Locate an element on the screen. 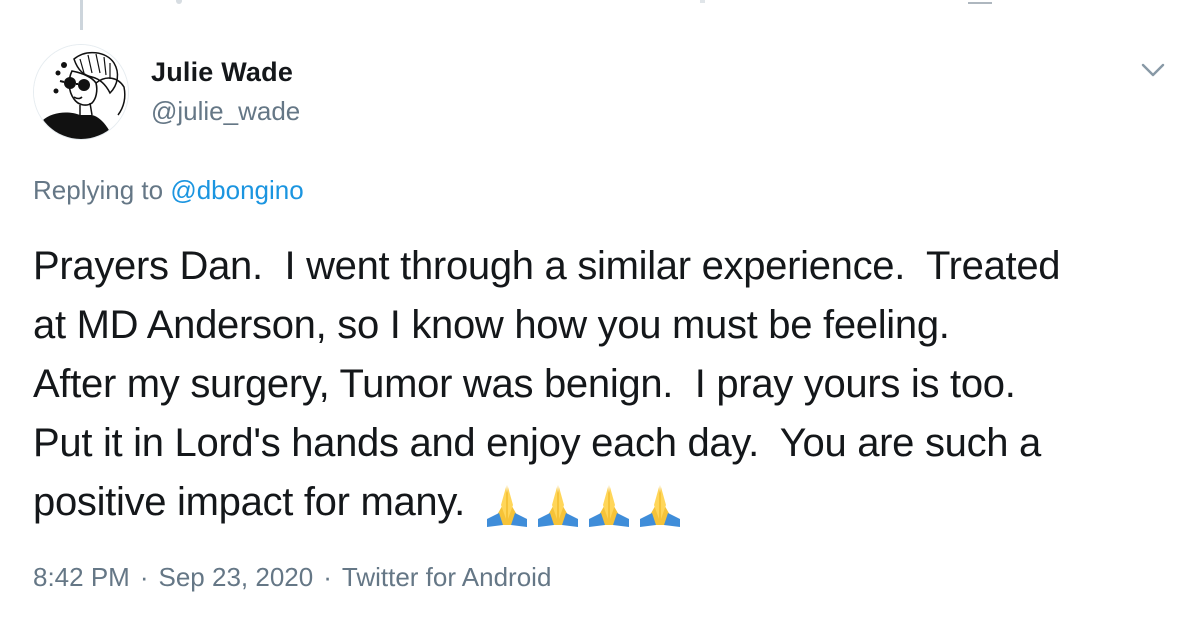 The width and height of the screenshot is (1200, 628). mention-link: @dbongino is located at coordinates (236, 190).